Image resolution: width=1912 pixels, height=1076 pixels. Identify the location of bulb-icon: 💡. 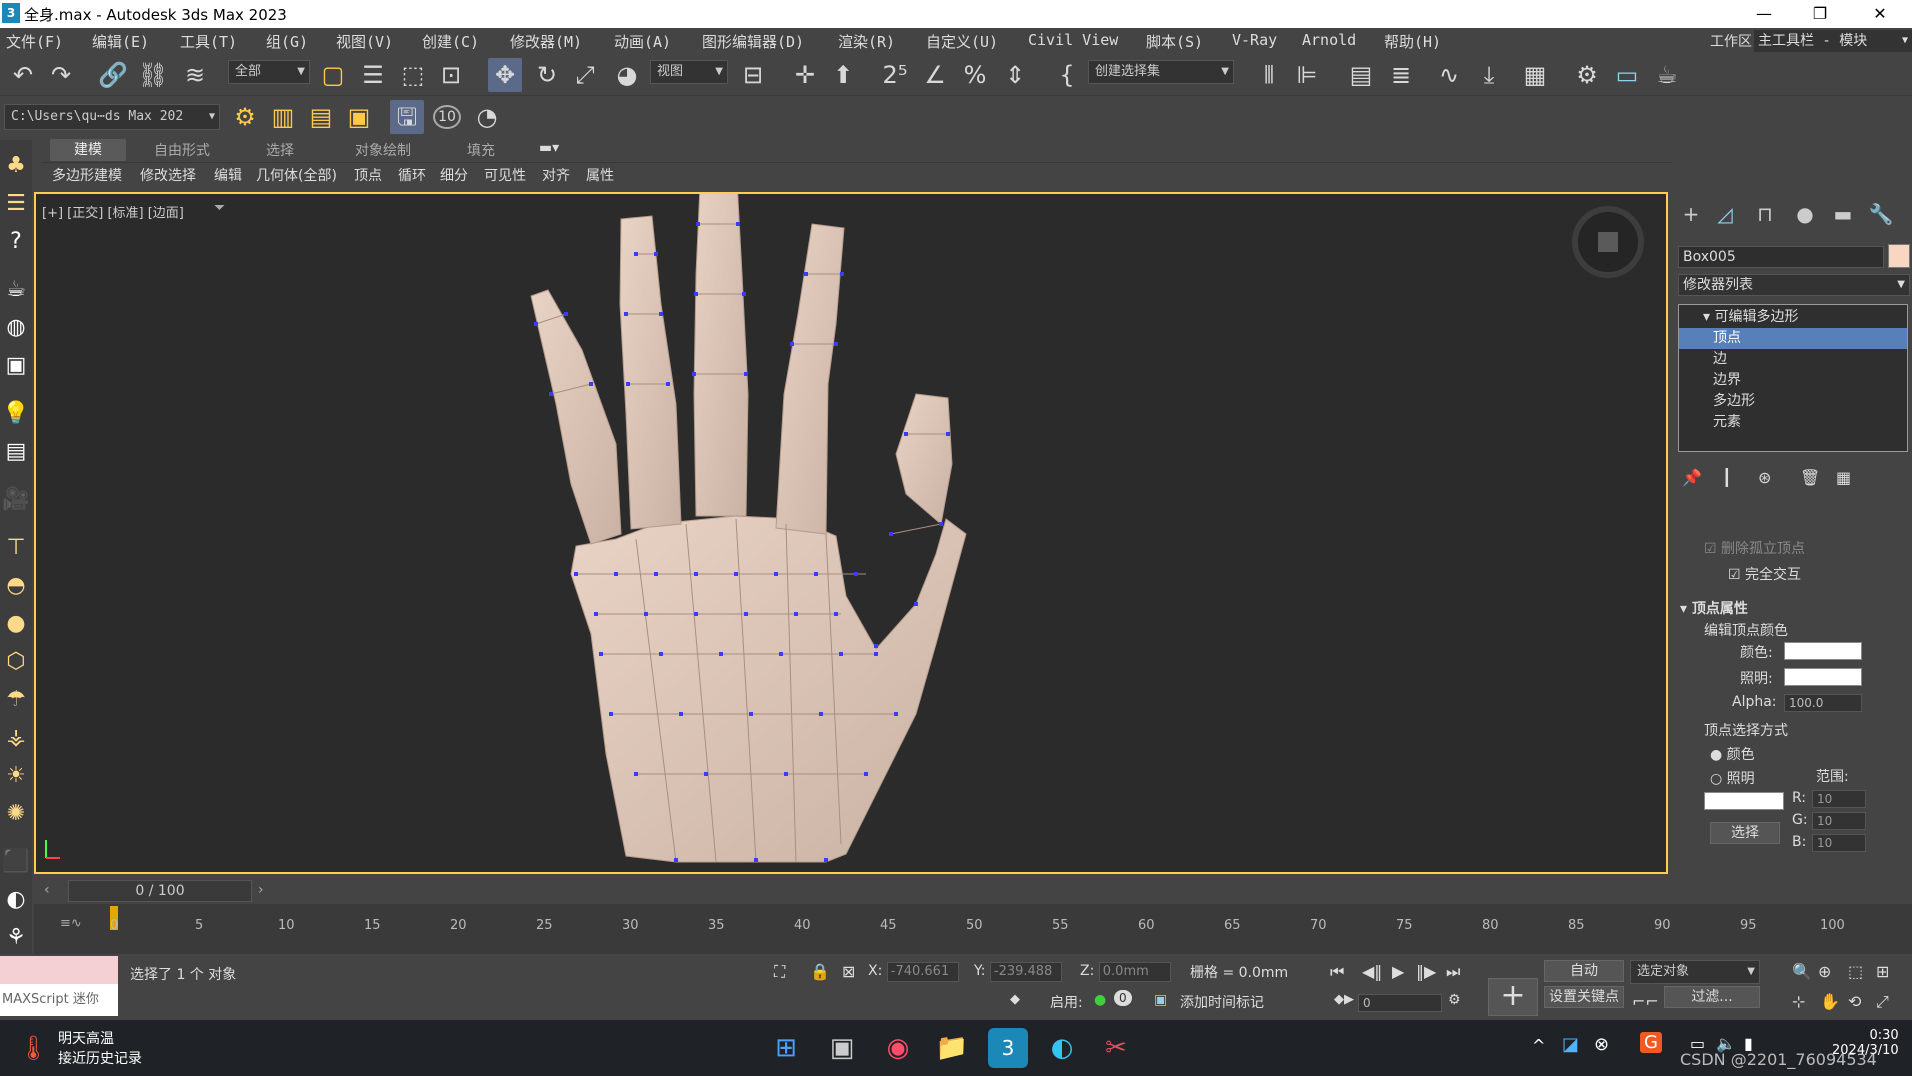
(16, 414).